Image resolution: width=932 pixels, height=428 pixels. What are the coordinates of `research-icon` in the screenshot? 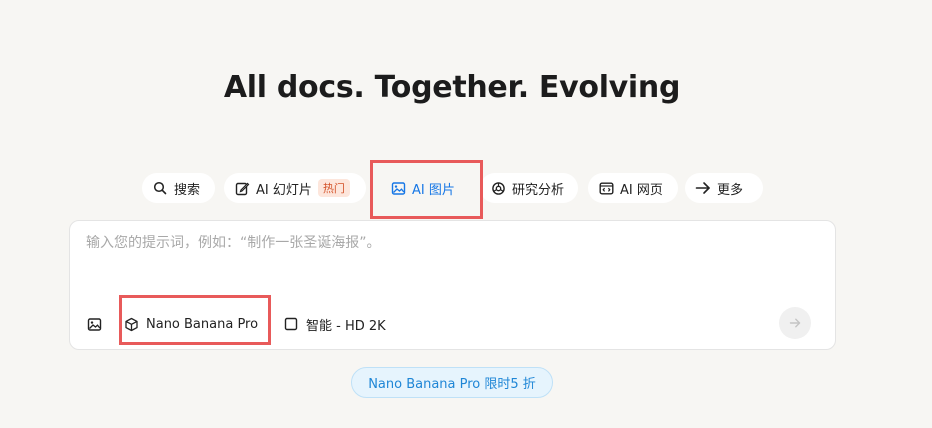 It's located at (498, 188).